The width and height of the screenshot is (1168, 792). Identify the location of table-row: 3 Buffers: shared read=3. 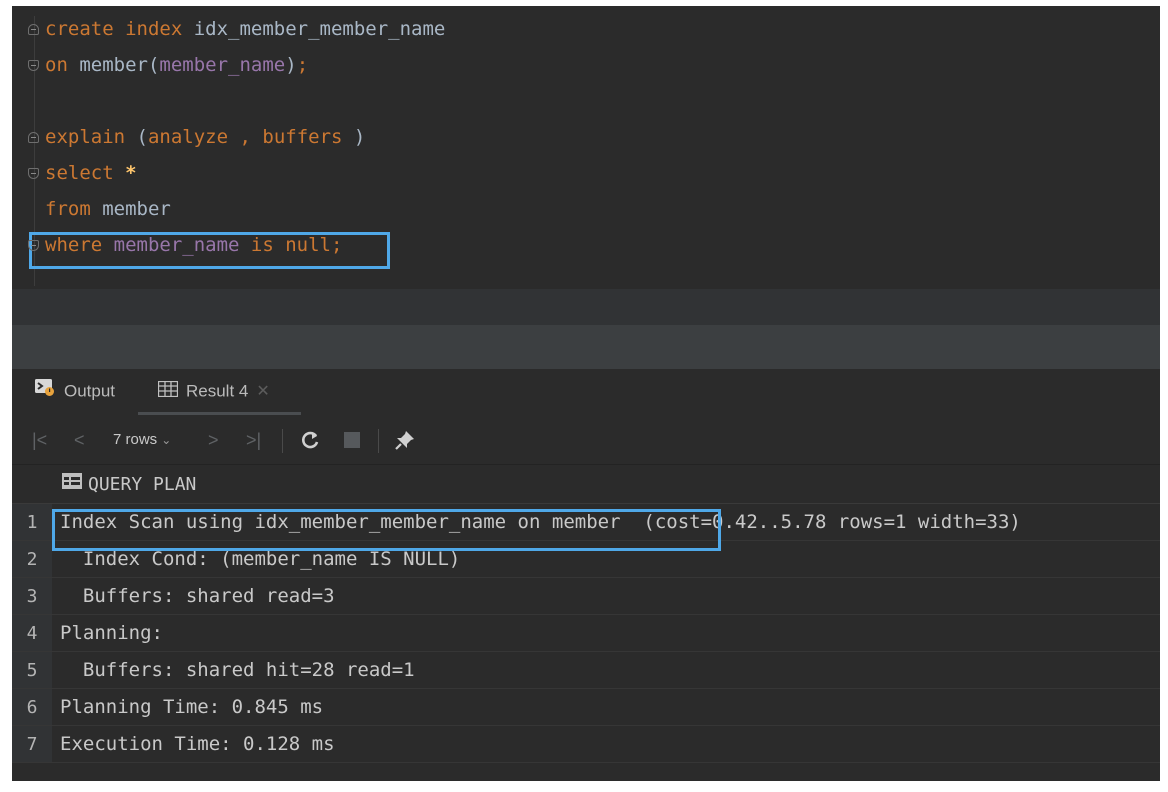
(586, 596).